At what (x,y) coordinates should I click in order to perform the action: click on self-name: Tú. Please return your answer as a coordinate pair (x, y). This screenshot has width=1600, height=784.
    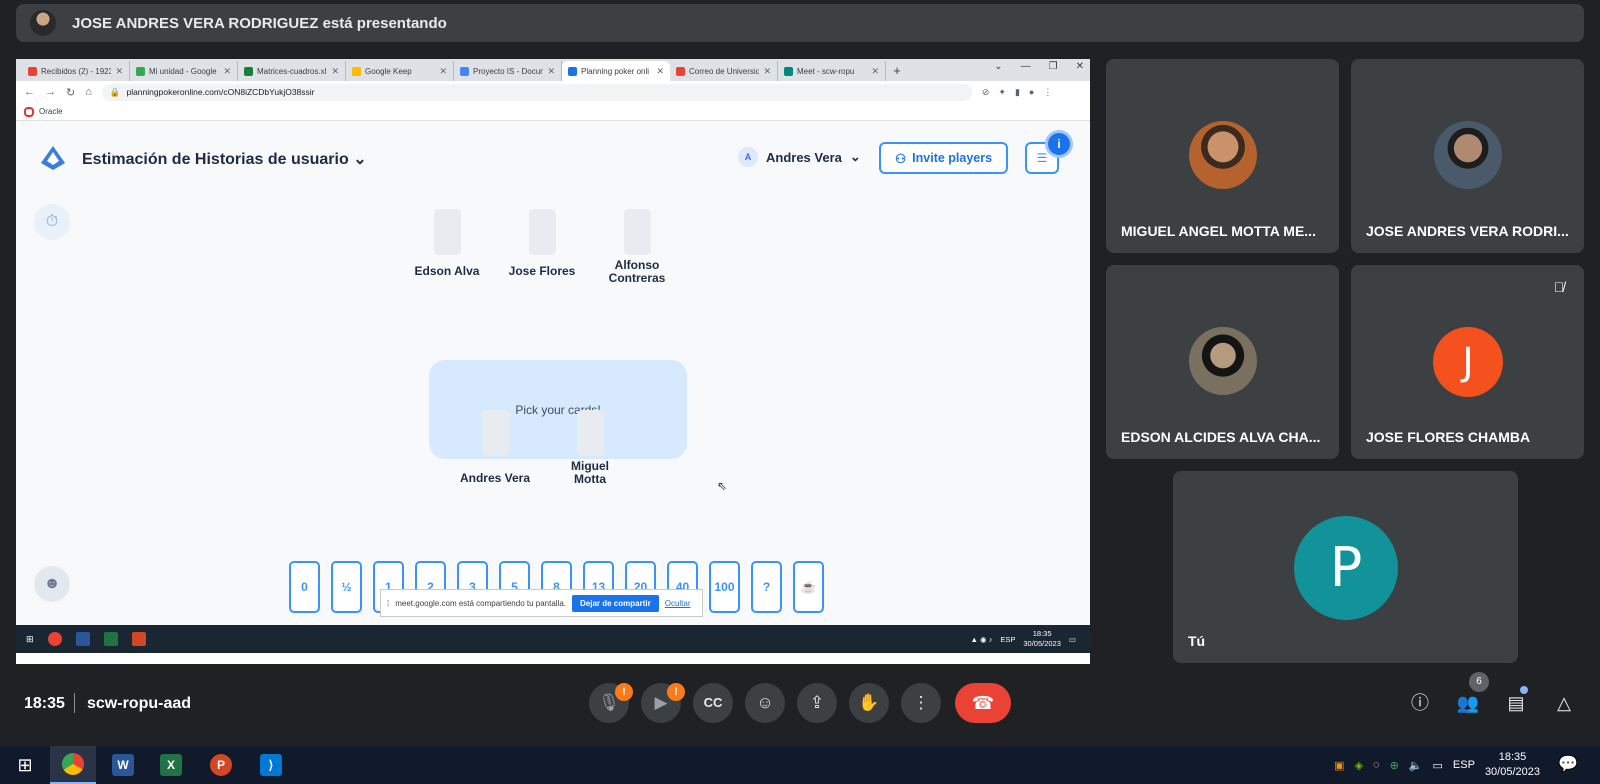
    Looking at the image, I should click on (1197, 641).